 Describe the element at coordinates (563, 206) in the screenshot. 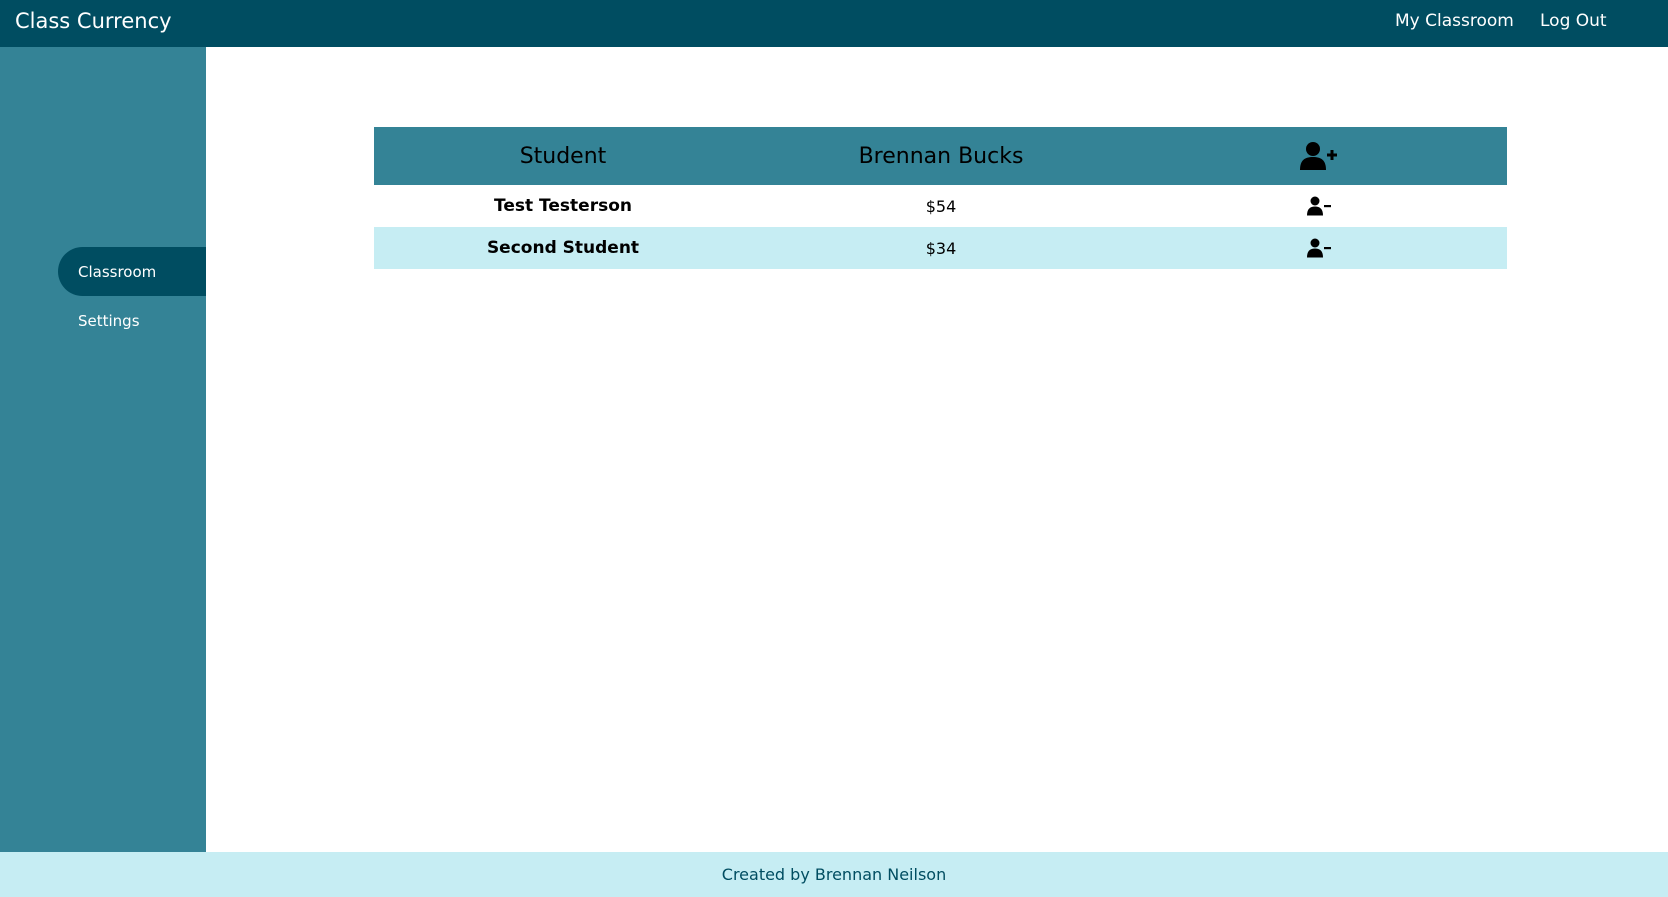

I see `student-name: Test Testerson` at that location.